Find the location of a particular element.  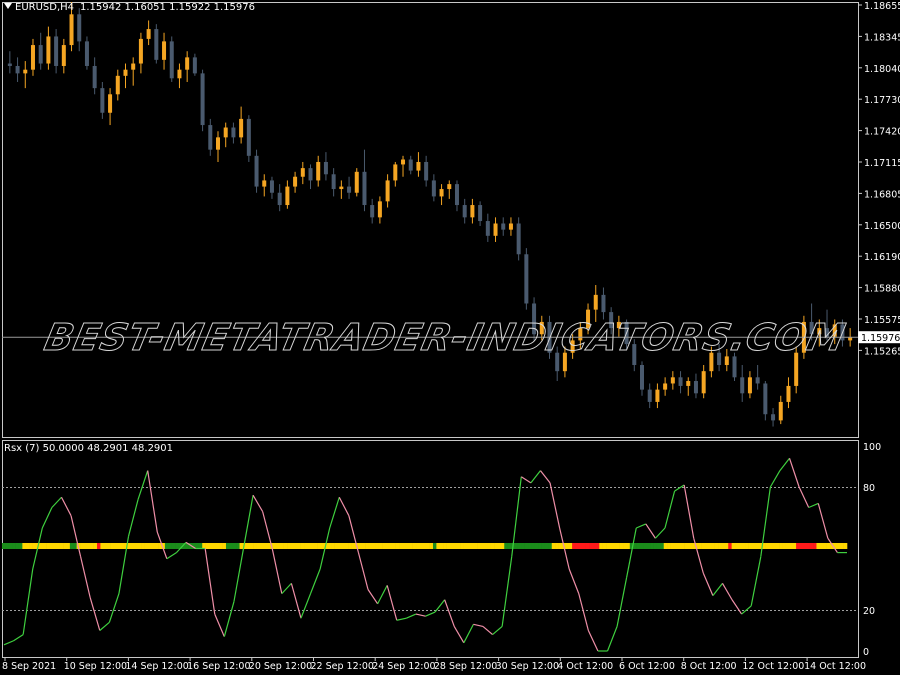

dropdown-triangle-icon is located at coordinates (8, 6).